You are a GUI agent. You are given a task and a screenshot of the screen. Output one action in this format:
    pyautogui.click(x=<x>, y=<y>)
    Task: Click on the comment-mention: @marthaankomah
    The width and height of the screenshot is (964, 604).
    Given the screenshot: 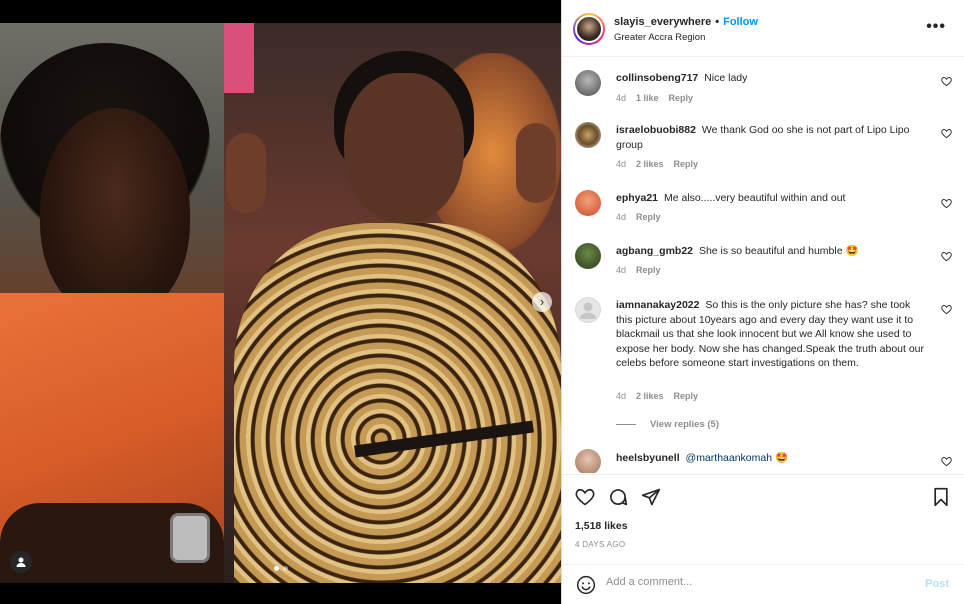 What is the action you would take?
    pyautogui.click(x=729, y=458)
    